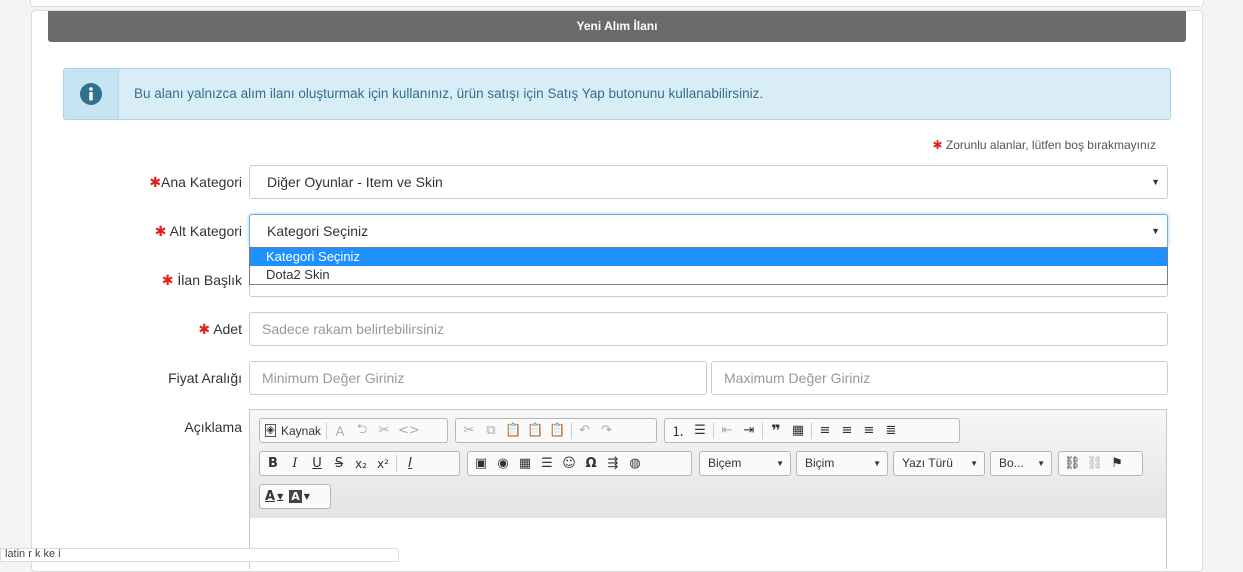 The image size is (1243, 572). What do you see at coordinates (749, 430) in the screenshot?
I see `indent-icon: ⇥` at bounding box center [749, 430].